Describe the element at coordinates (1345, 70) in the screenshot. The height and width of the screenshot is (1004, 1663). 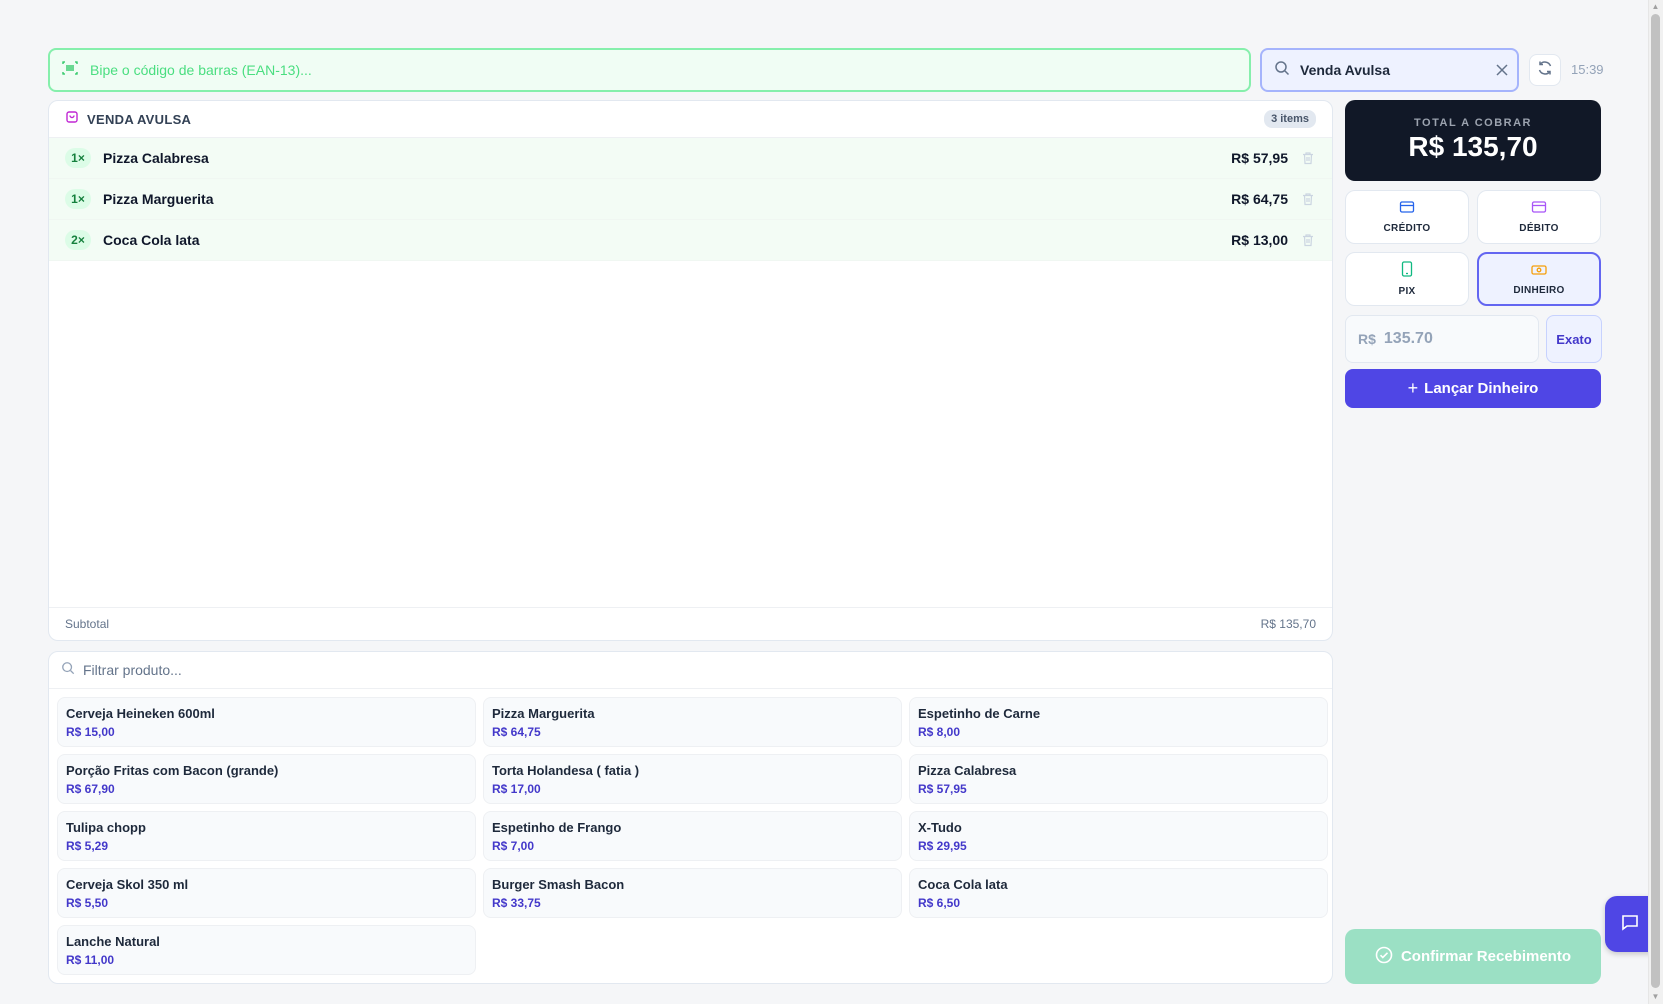
I see `client-search-value: Venda Avulsa` at that location.